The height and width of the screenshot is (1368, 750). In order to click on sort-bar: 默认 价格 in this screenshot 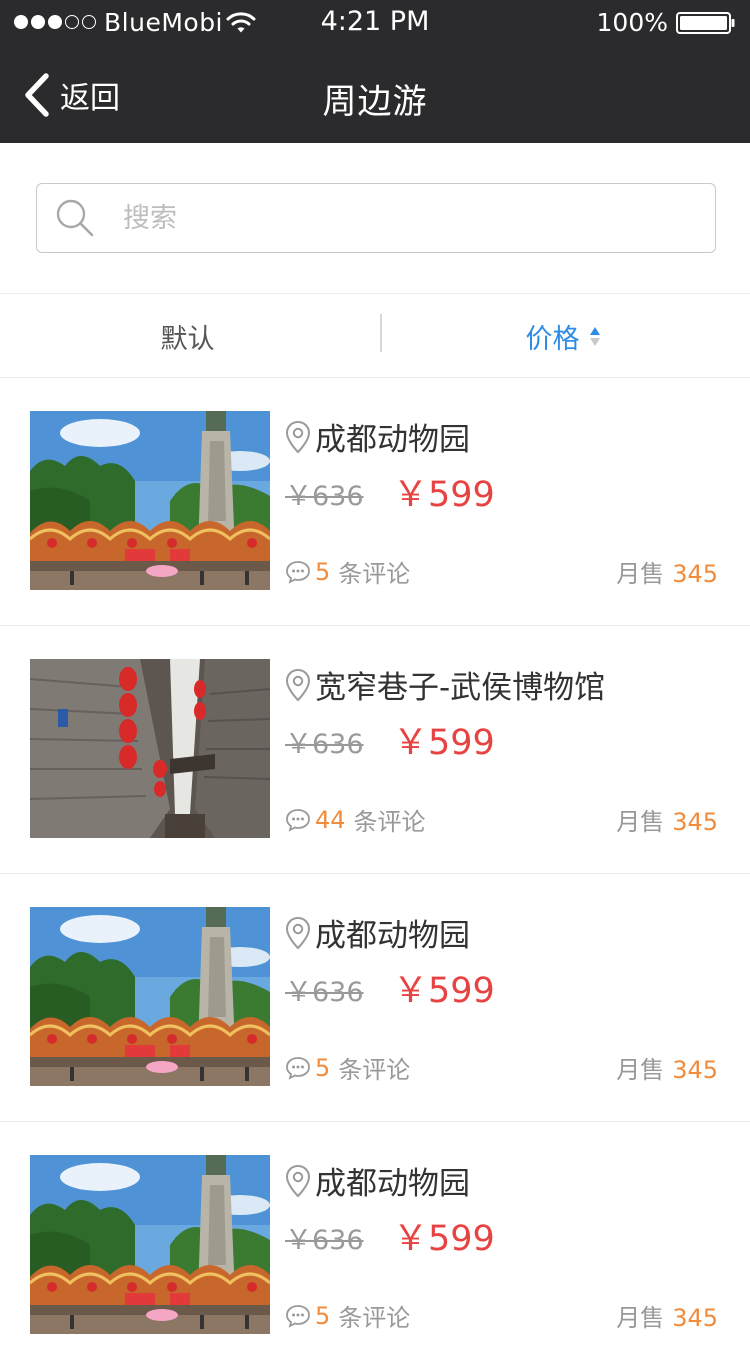, I will do `click(375, 336)`.